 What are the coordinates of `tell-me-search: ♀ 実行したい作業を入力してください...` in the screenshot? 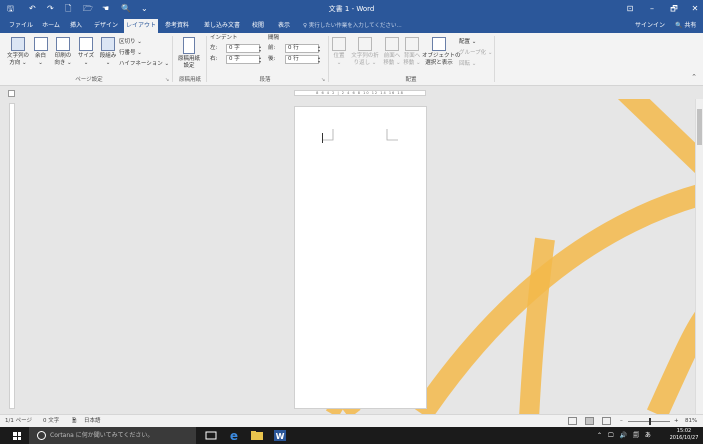 It's located at (352, 26).